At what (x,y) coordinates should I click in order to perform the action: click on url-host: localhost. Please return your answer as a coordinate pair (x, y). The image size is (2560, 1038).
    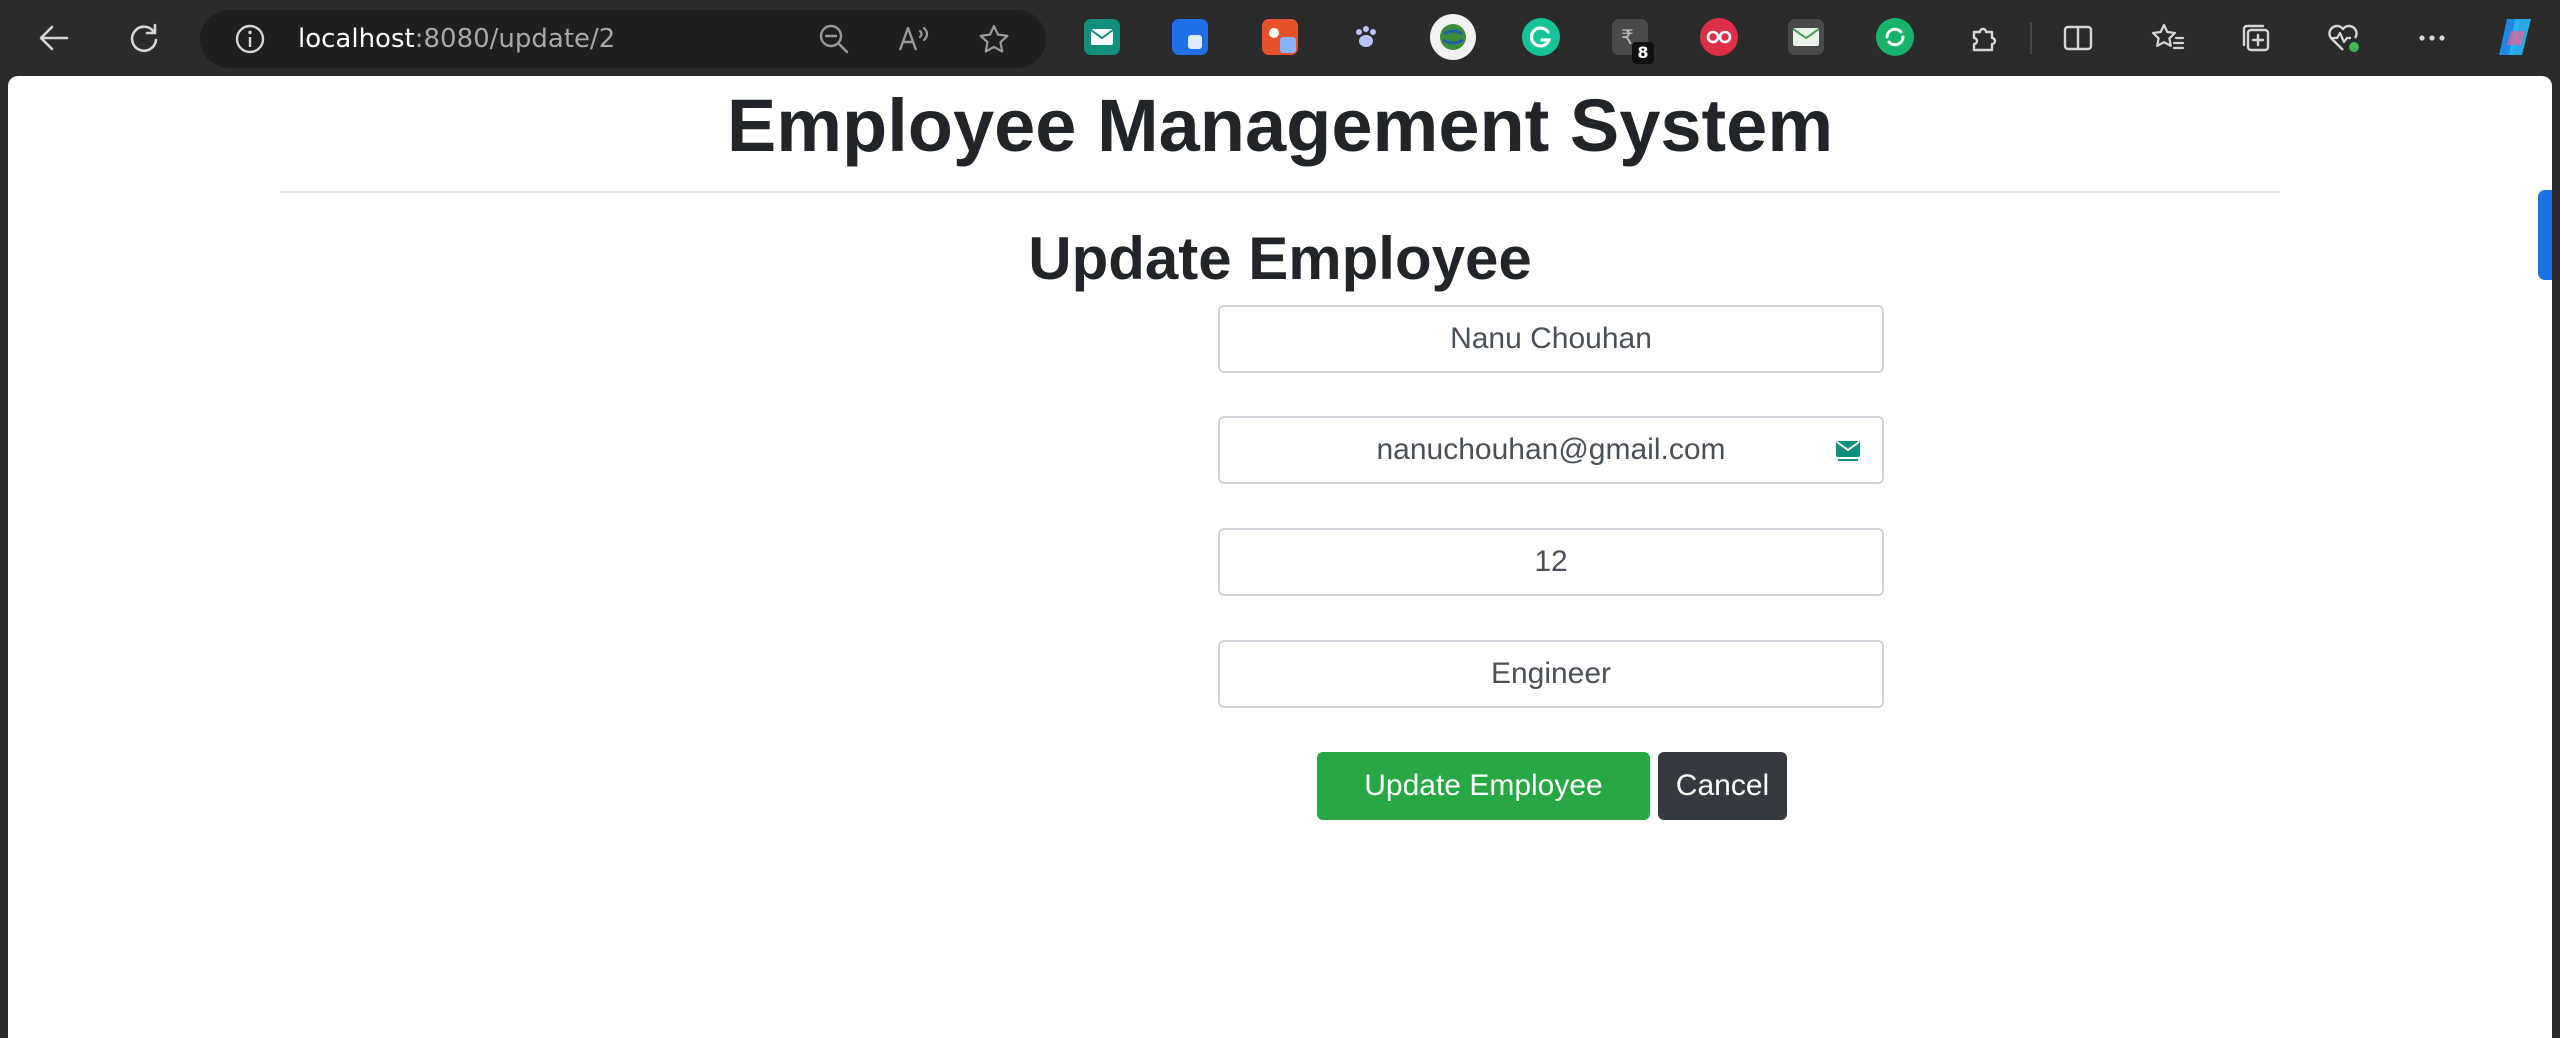
    Looking at the image, I should click on (356, 39).